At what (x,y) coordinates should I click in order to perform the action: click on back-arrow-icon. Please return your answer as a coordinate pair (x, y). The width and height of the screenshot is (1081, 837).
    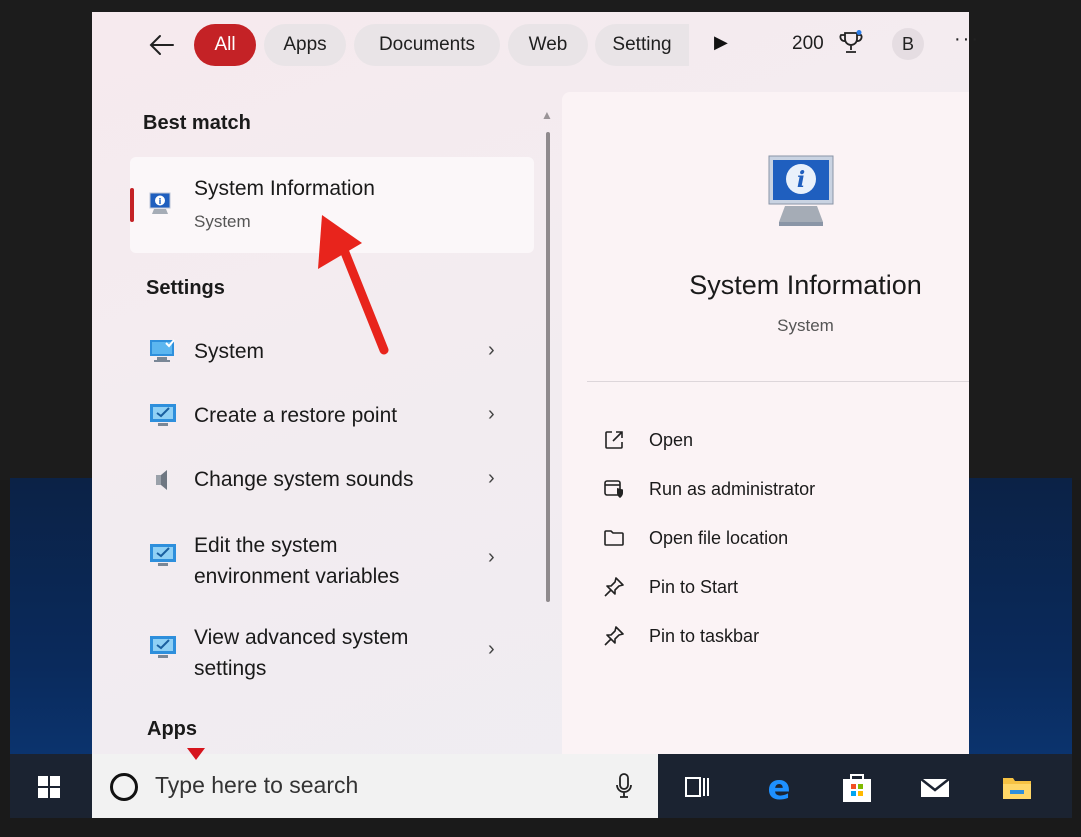
    Looking at the image, I should click on (162, 45).